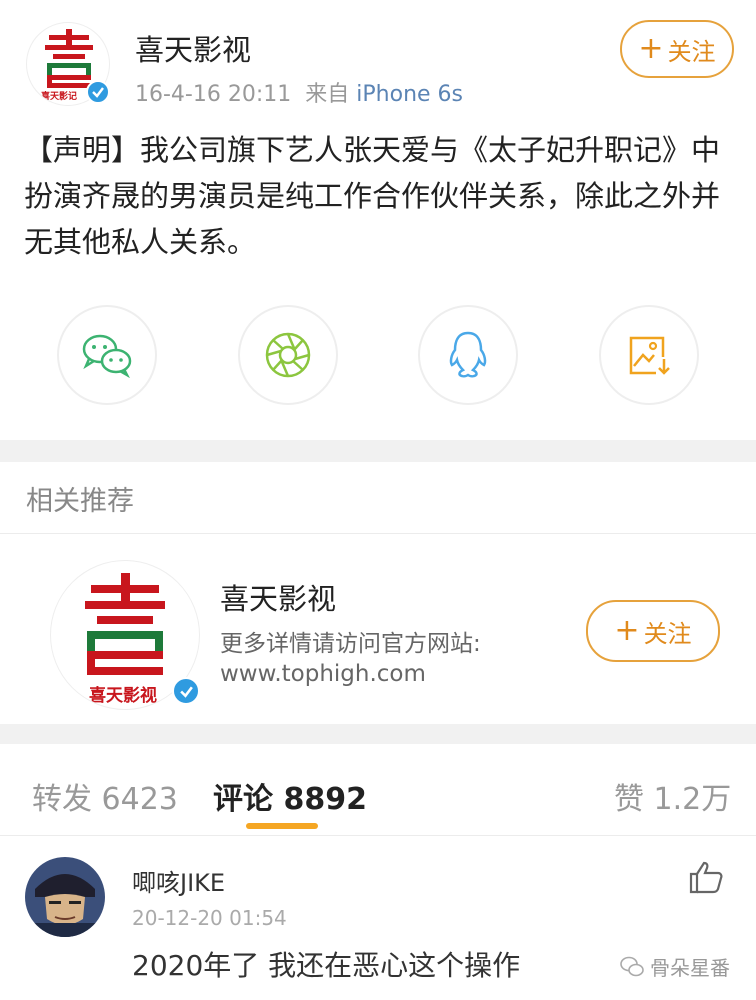 The width and height of the screenshot is (756, 1000). I want to click on post-meta: 16-4-16 20:11 来自 iPhone 6s, so click(299, 92).